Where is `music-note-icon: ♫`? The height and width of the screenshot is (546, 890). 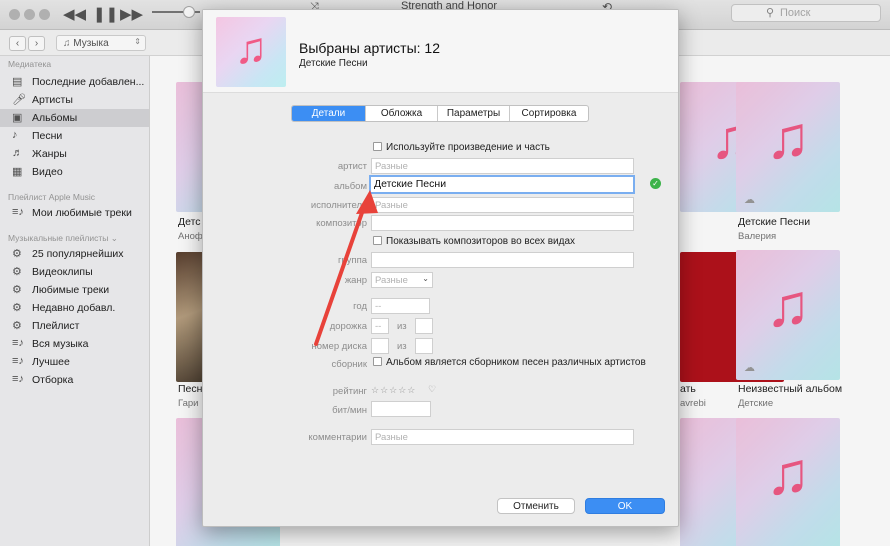
music-note-icon: ♫ is located at coordinates (251, 48).